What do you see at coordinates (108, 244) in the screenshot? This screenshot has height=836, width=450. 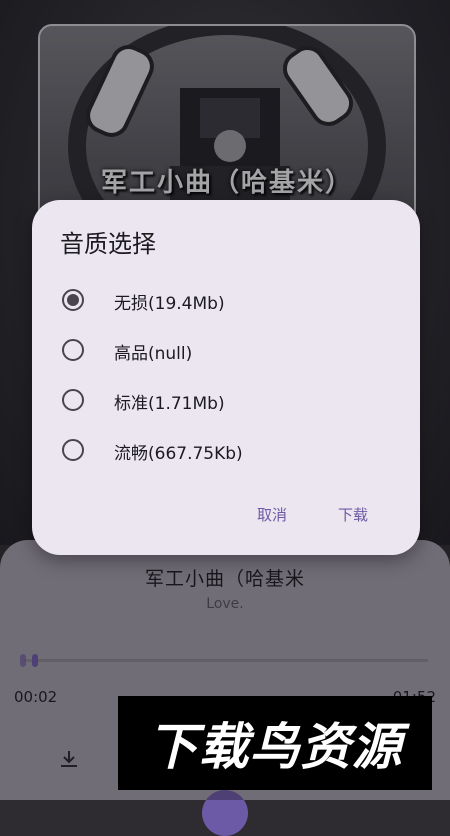 I see `dialog-title: 音质选择` at bounding box center [108, 244].